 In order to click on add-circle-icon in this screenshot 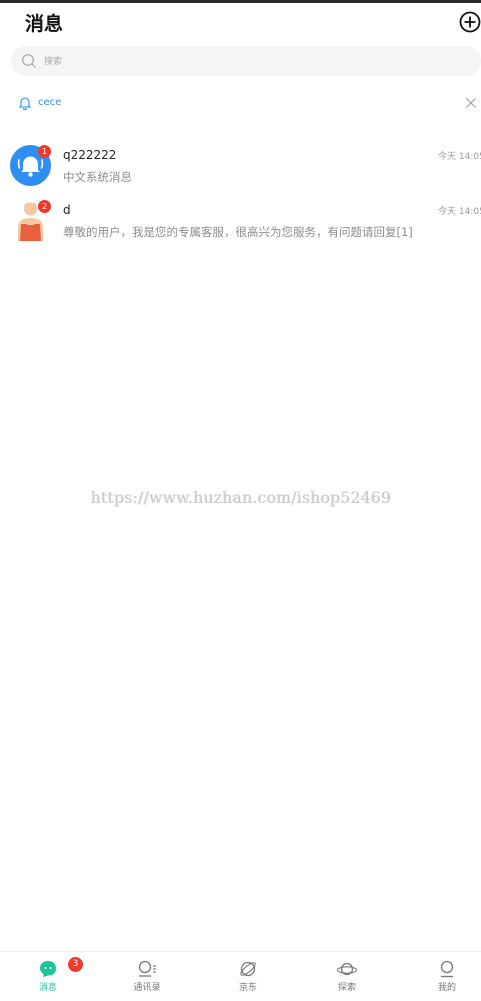, I will do `click(470, 22)`.